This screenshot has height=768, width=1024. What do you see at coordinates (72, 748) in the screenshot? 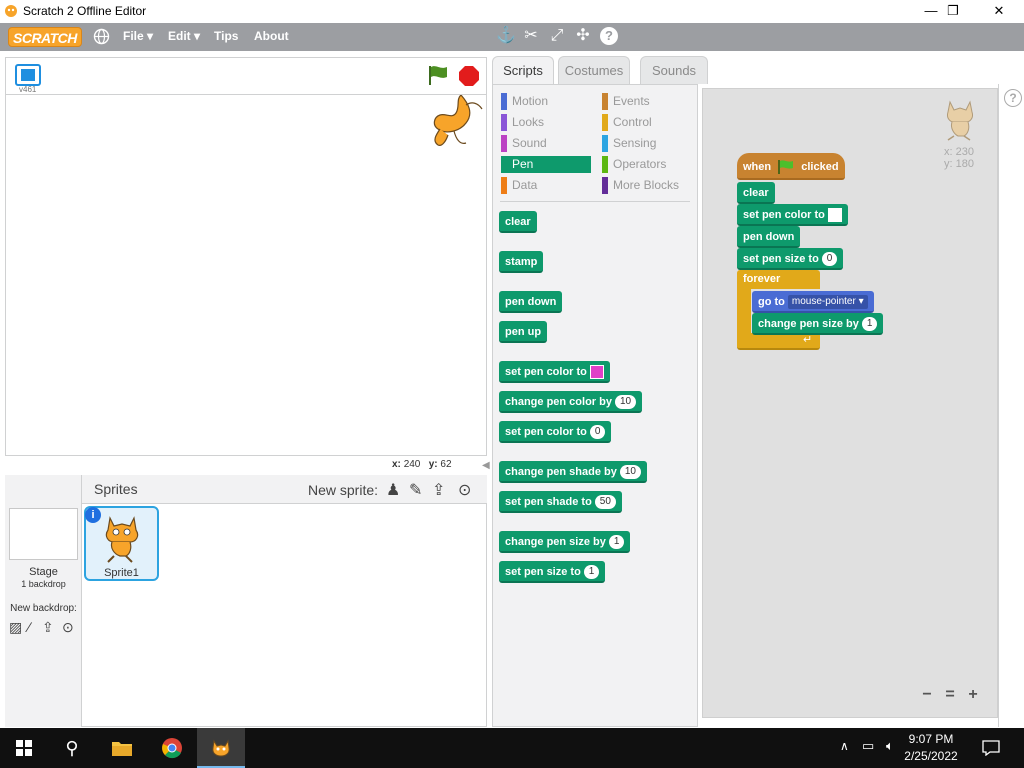
I see `search-icon: ⚲` at bounding box center [72, 748].